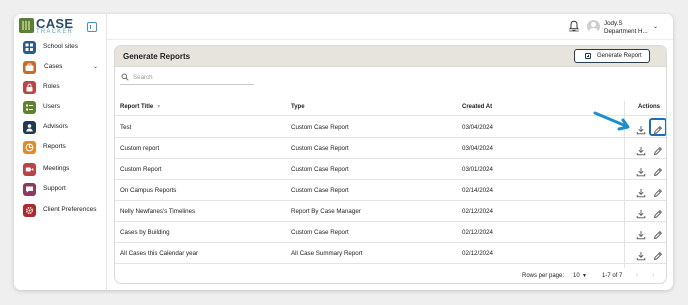  Describe the element at coordinates (649, 107) in the screenshot. I see `column-header-actions: Actions` at that location.